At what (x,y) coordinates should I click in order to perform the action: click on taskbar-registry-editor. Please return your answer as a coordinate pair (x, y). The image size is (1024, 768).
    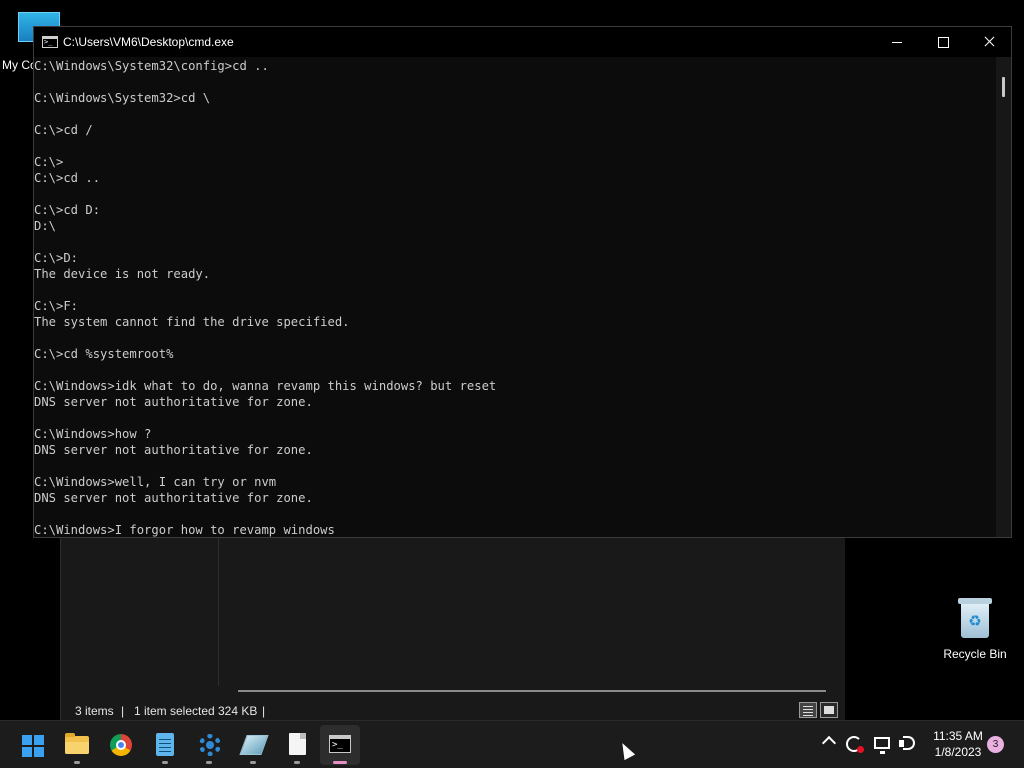
    Looking at the image, I should click on (253, 745).